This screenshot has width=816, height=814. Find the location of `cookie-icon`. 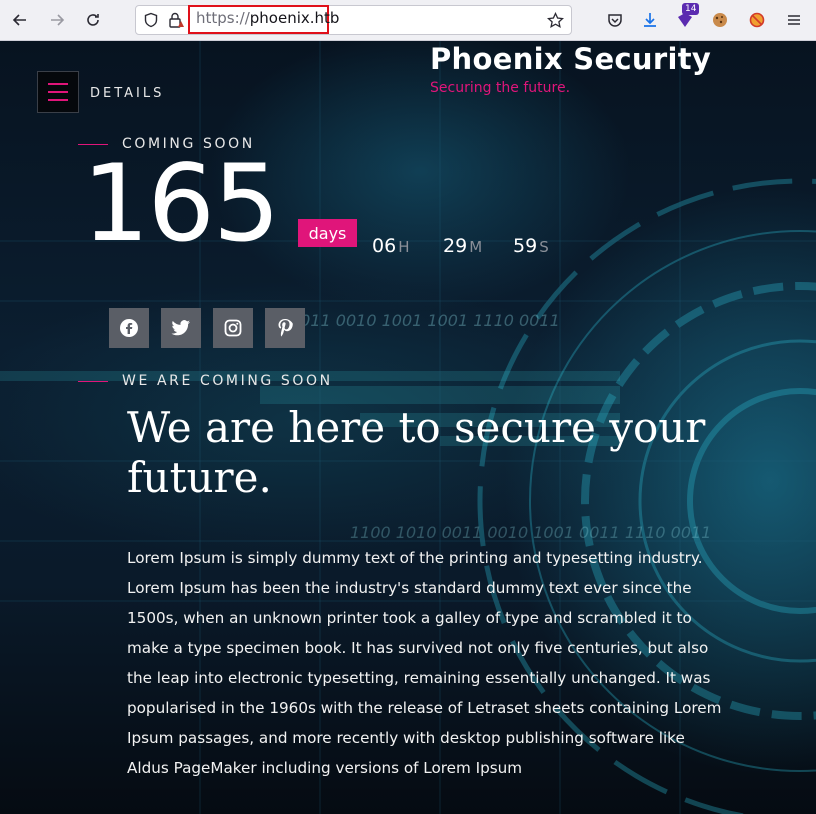

cookie-icon is located at coordinates (720, 20).